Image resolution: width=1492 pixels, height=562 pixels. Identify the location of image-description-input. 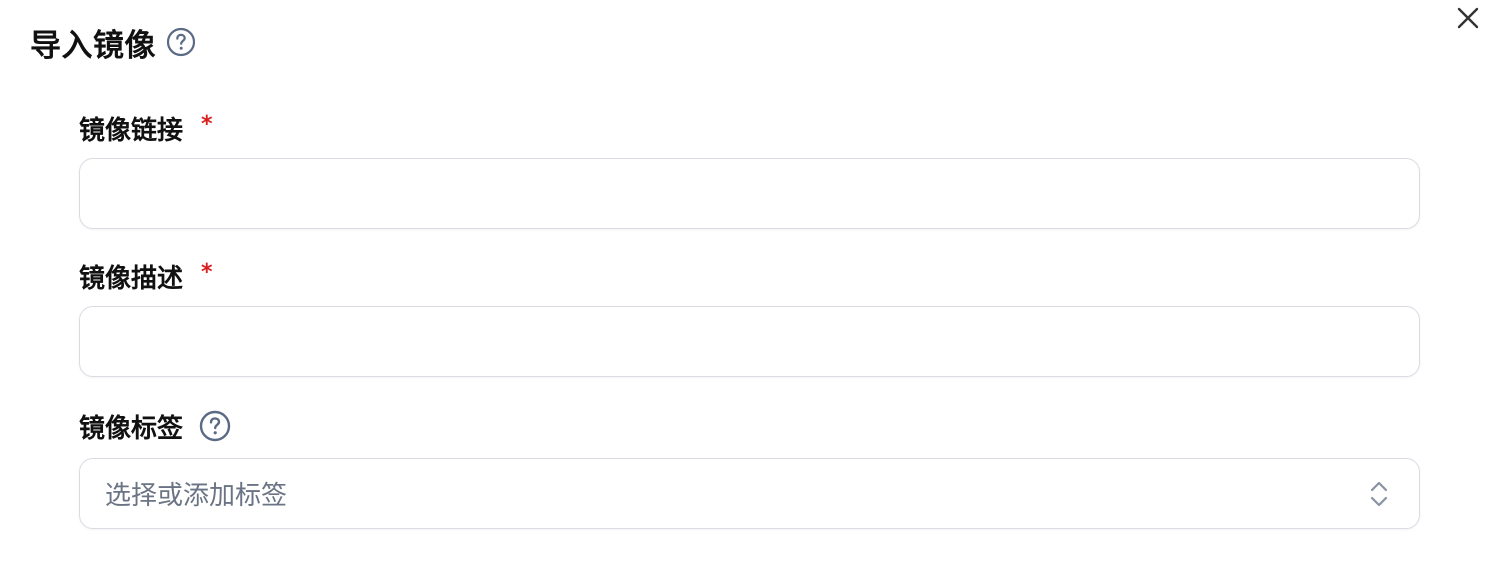
(749, 341).